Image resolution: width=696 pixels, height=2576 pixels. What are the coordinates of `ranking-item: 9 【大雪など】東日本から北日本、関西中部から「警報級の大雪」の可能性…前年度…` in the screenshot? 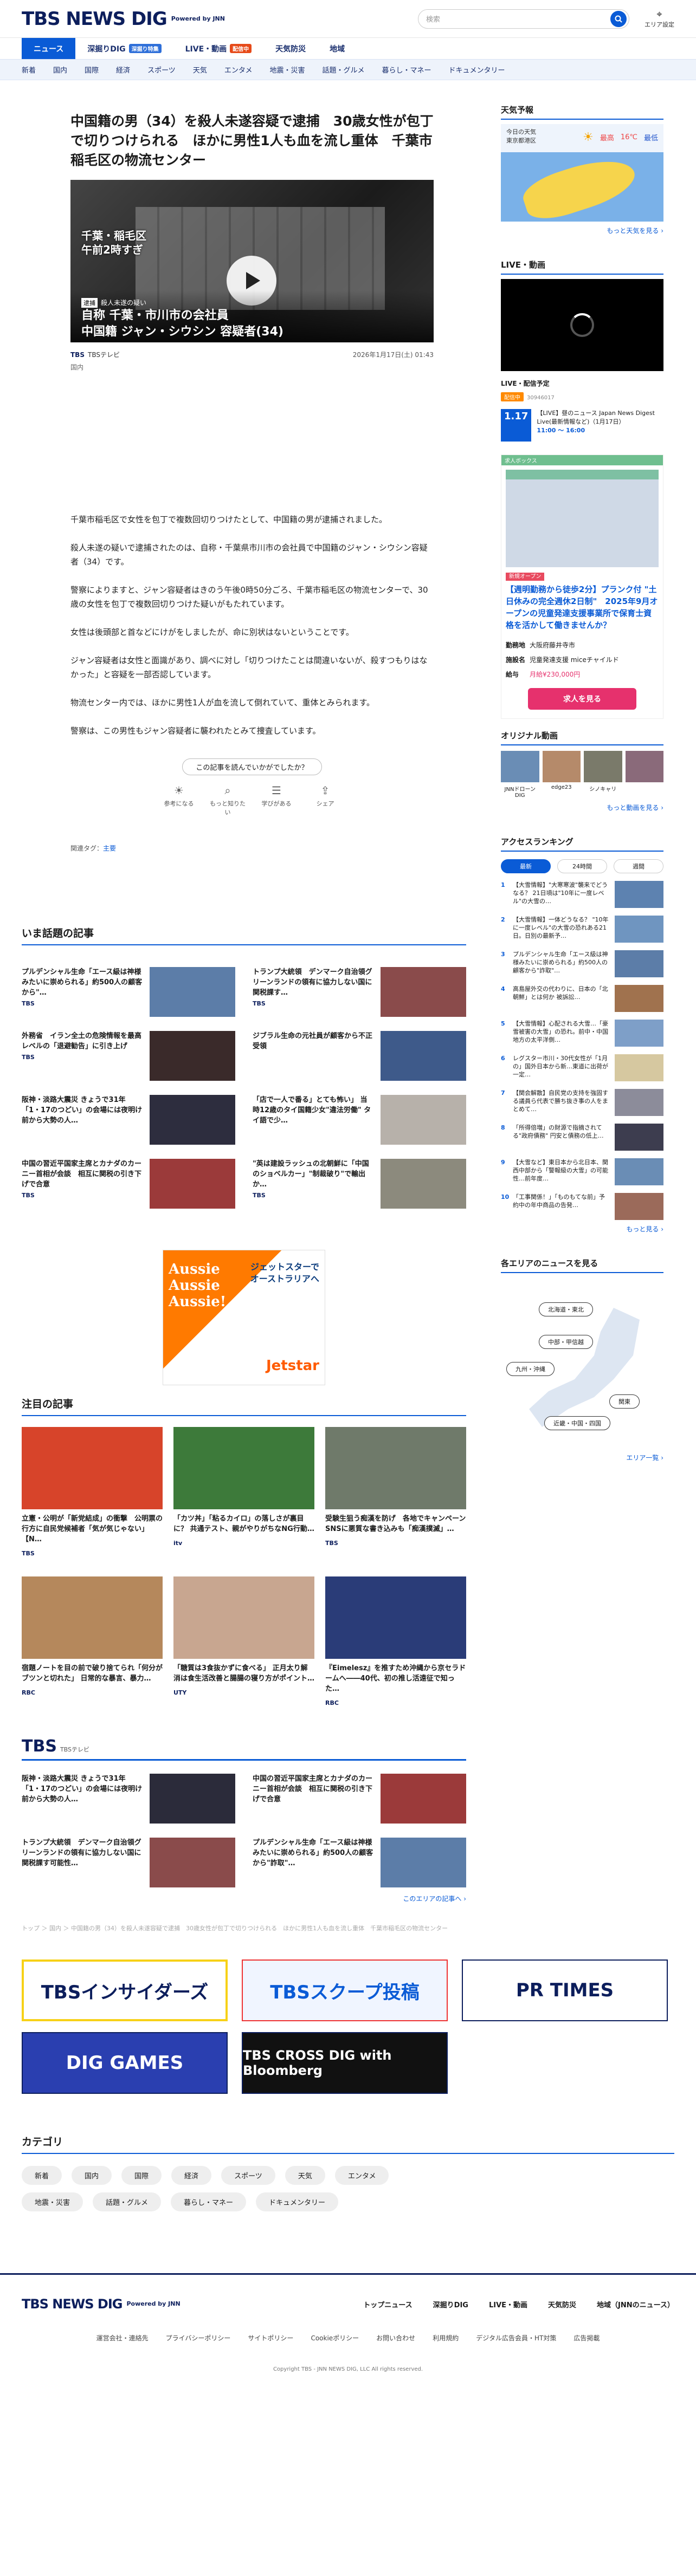 It's located at (582, 1171).